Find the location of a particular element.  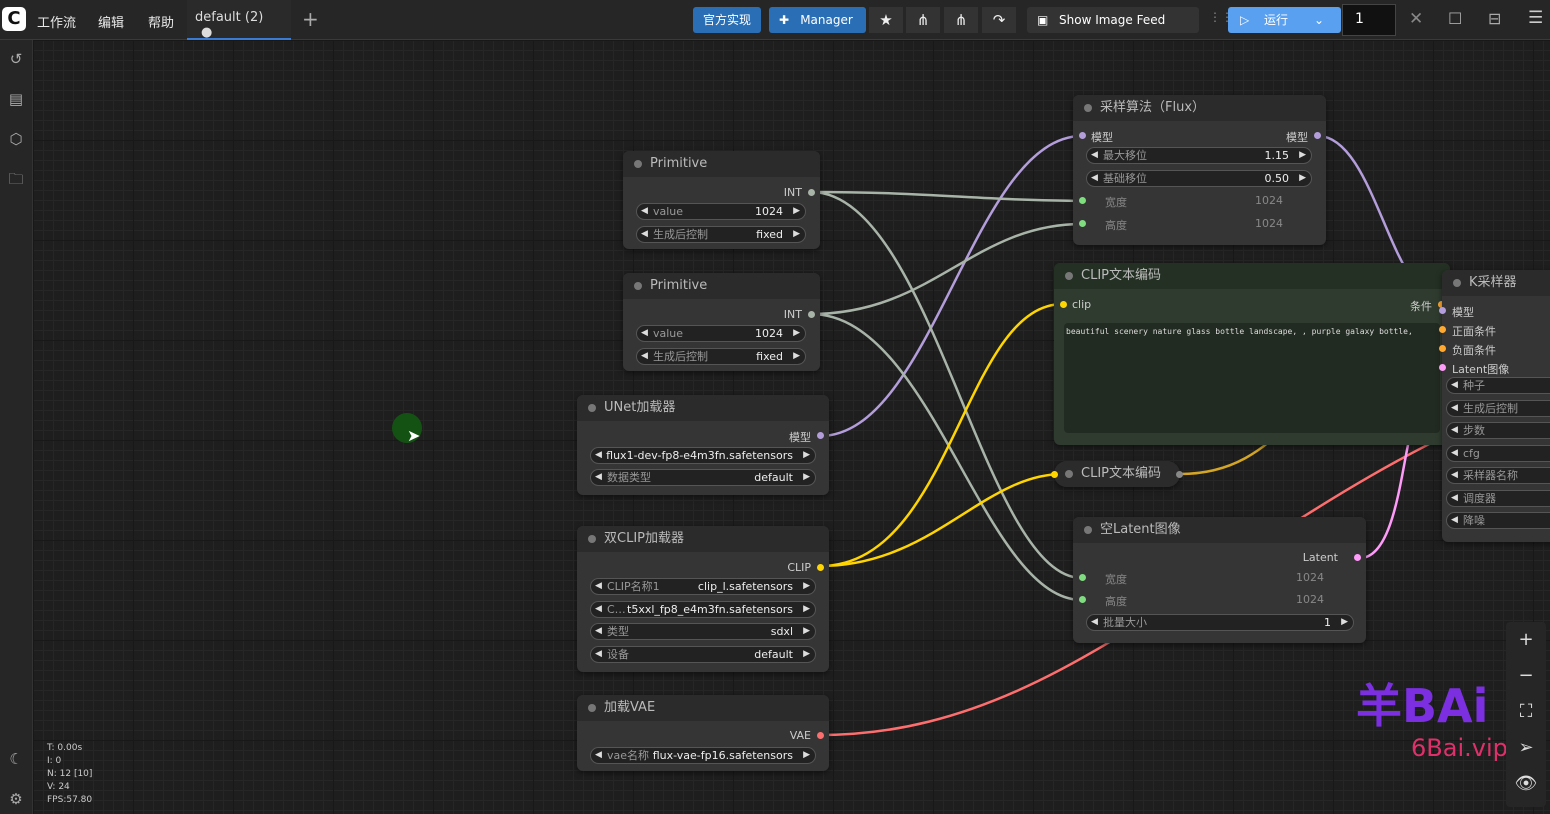

share-icon: ↷ is located at coordinates (999, 20).